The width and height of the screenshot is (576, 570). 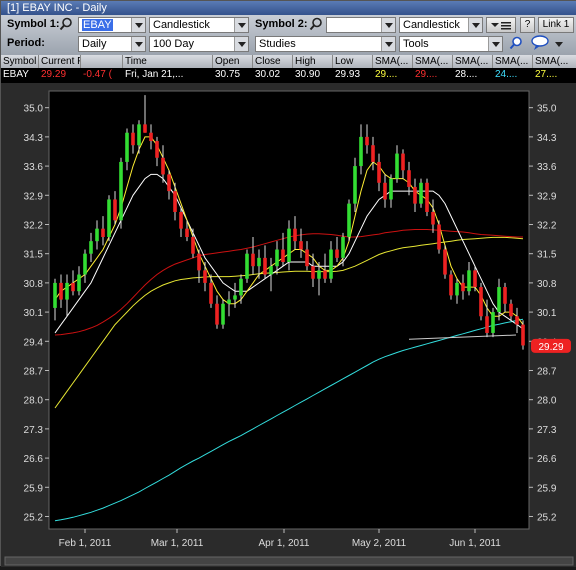 What do you see at coordinates (102, 61) in the screenshot?
I see `quote-header-cell` at bounding box center [102, 61].